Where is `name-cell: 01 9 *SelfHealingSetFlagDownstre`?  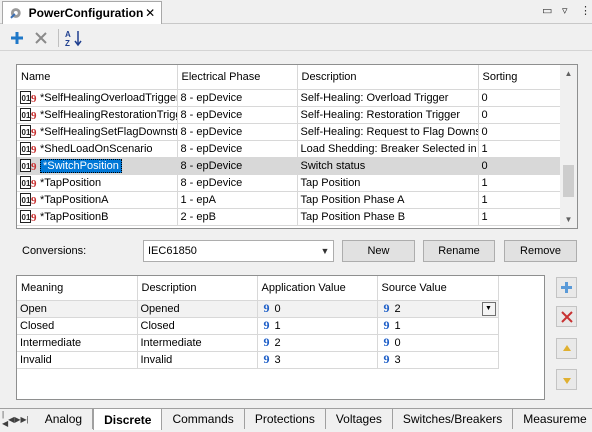
name-cell: 01 9 *SelfHealingSetFlagDownstre is located at coordinates (97, 132).